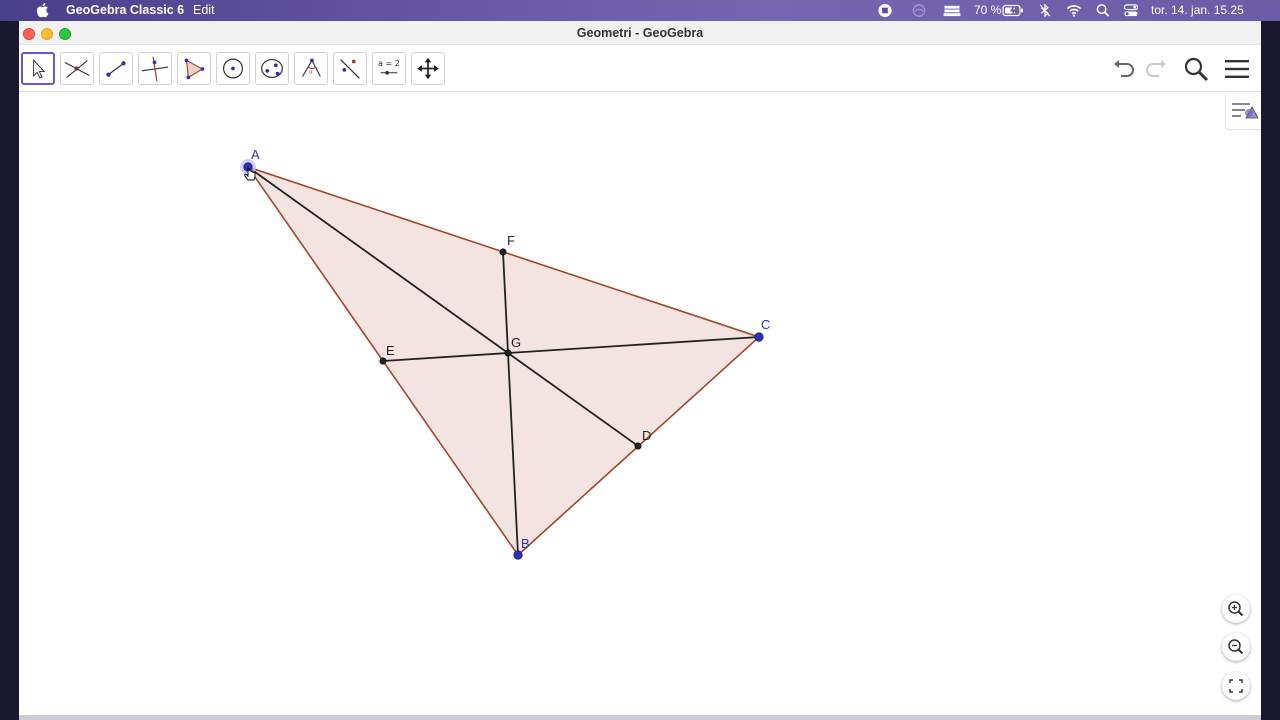 Image resolution: width=1280 pixels, height=720 pixels. What do you see at coordinates (1045, 10) in the screenshot?
I see `bluetooth-icon` at bounding box center [1045, 10].